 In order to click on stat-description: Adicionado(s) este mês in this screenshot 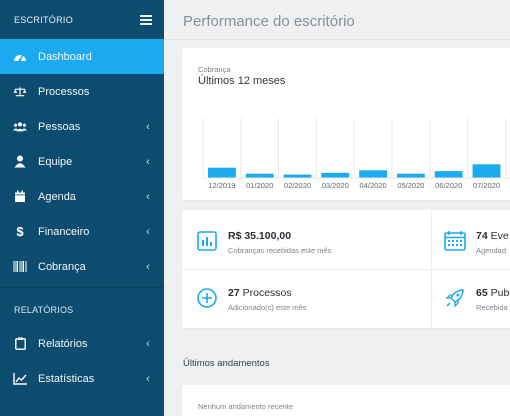, I will do `click(267, 307)`.